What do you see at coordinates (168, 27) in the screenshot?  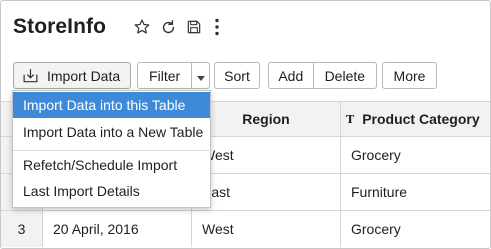 I see `refresh-icon` at bounding box center [168, 27].